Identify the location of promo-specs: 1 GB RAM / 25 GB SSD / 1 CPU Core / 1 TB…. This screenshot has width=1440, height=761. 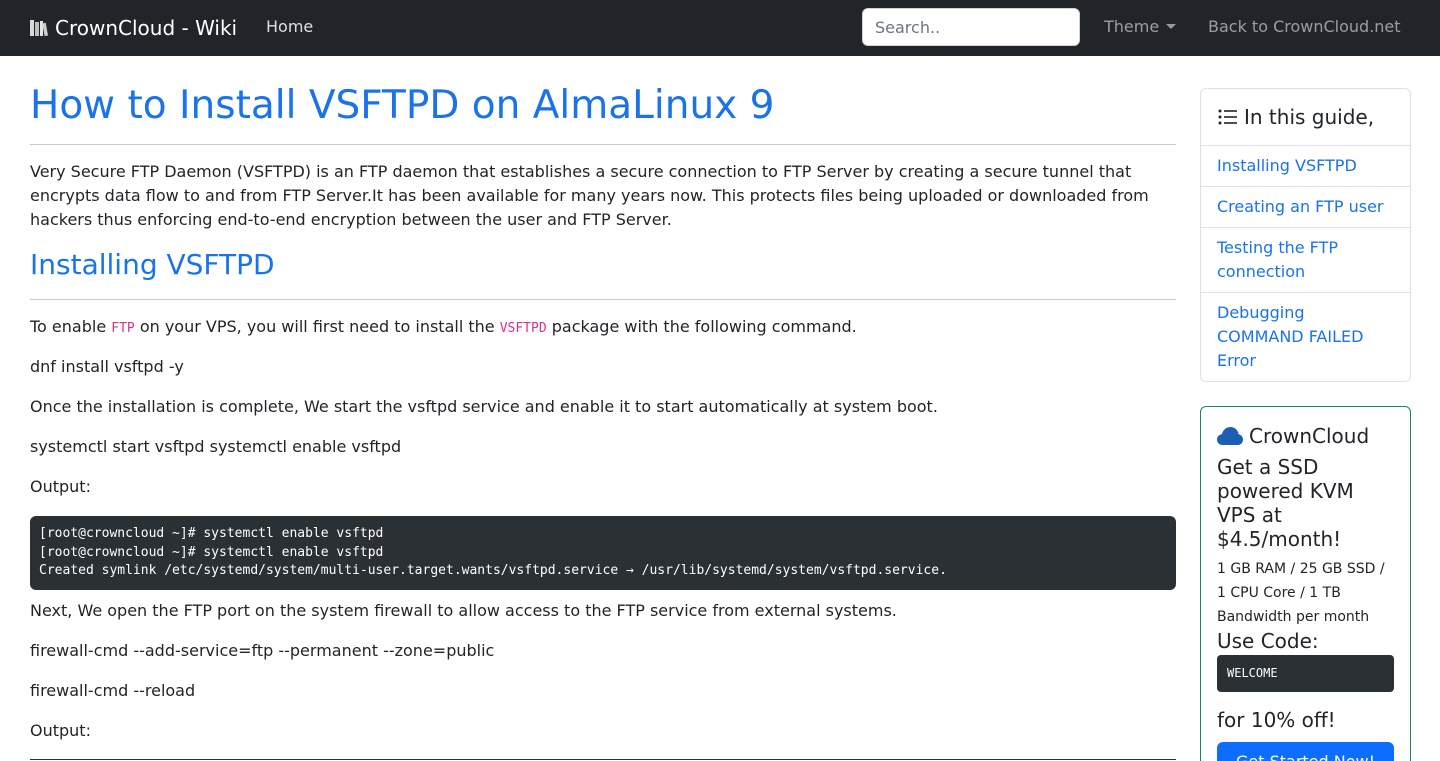
(1301, 593).